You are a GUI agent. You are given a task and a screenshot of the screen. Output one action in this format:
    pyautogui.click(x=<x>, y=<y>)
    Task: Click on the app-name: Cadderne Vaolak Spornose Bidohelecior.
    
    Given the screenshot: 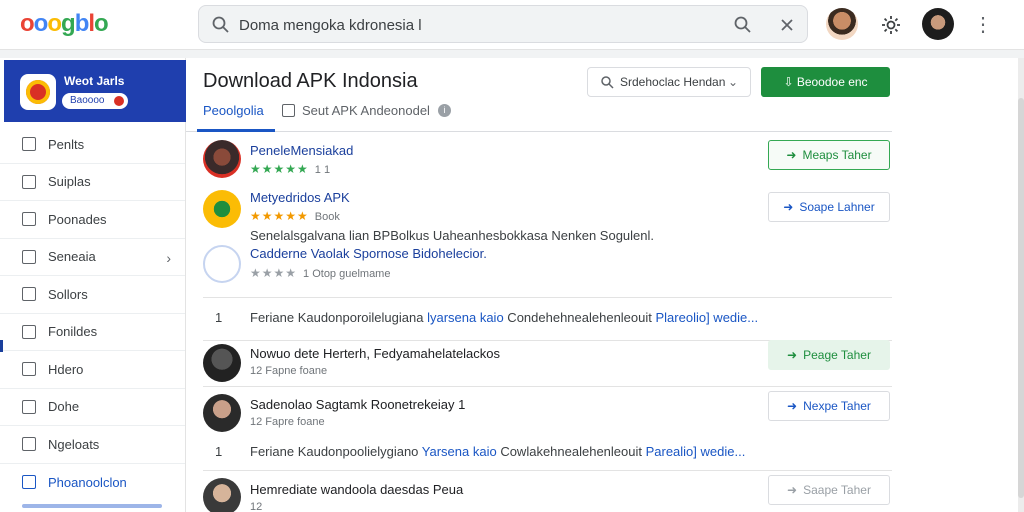 What is the action you would take?
    pyautogui.click(x=368, y=253)
    